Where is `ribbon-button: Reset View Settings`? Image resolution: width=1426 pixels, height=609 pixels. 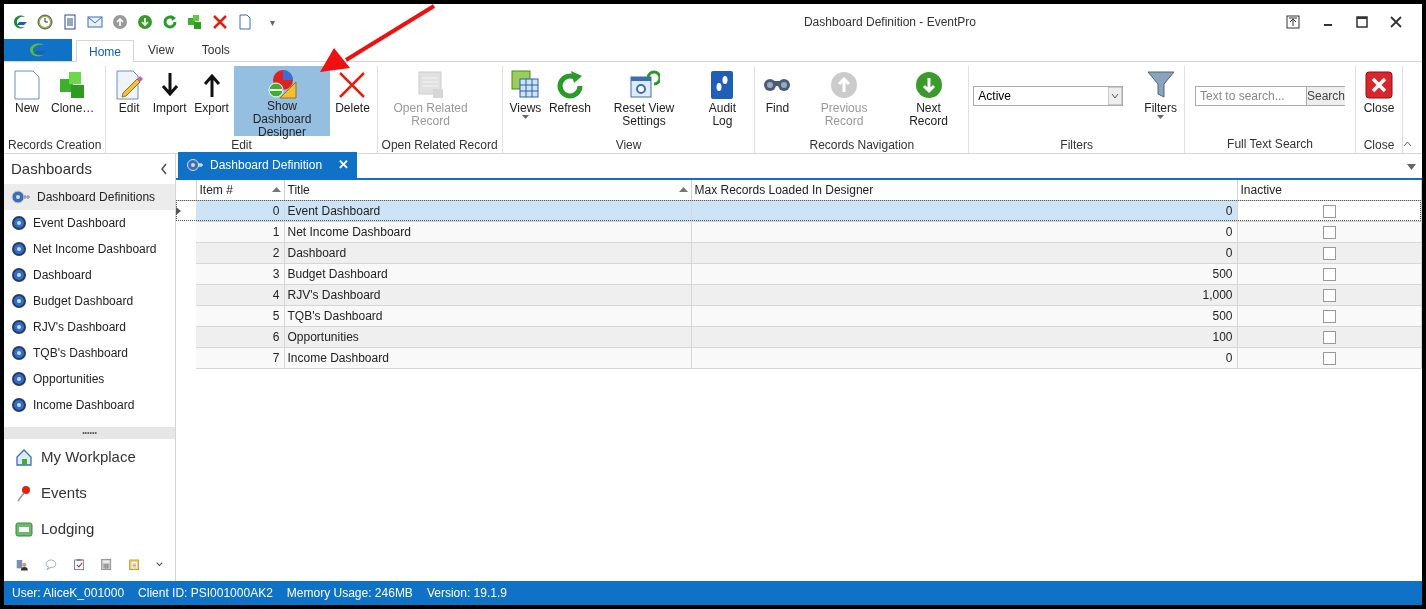
ribbon-button: Reset View Settings is located at coordinates (644, 101).